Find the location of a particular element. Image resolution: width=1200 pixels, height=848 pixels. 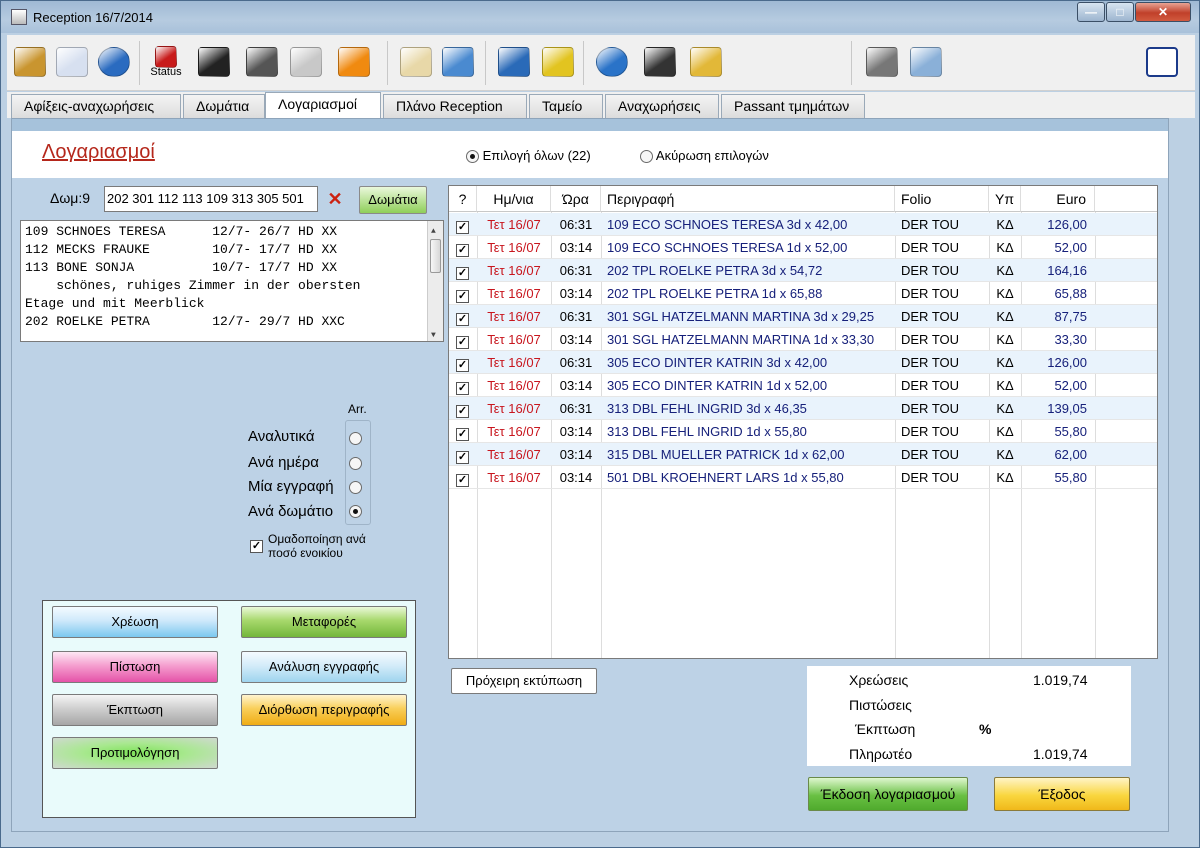

rooms-button: Δωμάτια is located at coordinates (393, 200).